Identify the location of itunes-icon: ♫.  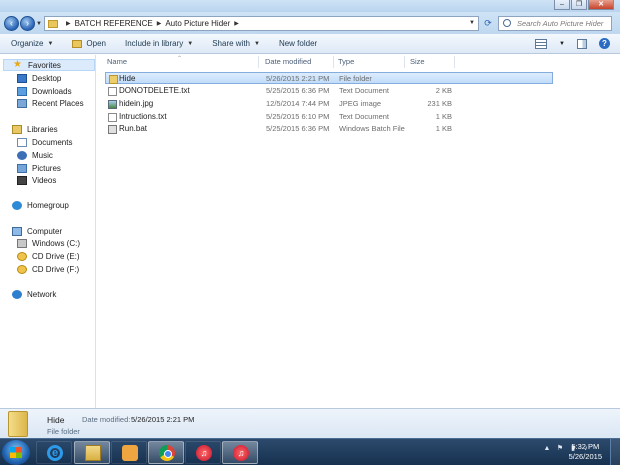
(241, 453).